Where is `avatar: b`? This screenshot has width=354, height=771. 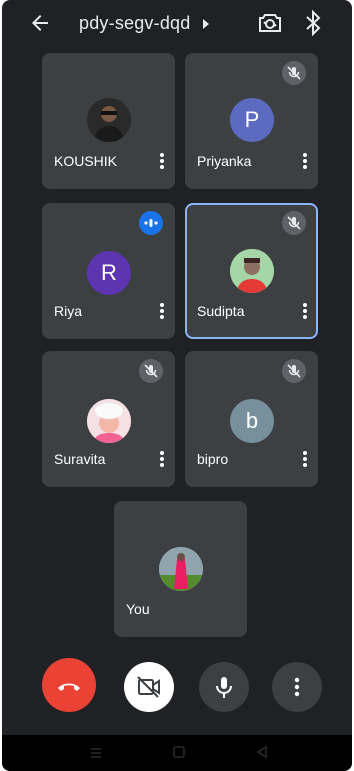 avatar: b is located at coordinates (252, 421).